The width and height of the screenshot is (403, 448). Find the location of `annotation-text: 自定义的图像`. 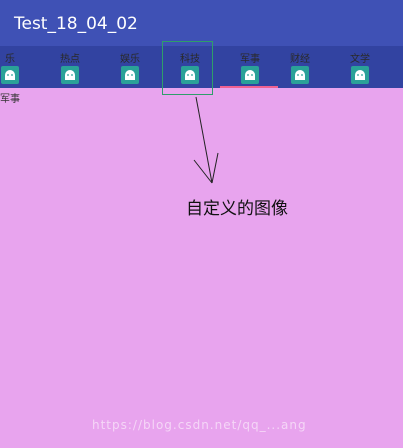

annotation-text: 自定义的图像 is located at coordinates (237, 209).